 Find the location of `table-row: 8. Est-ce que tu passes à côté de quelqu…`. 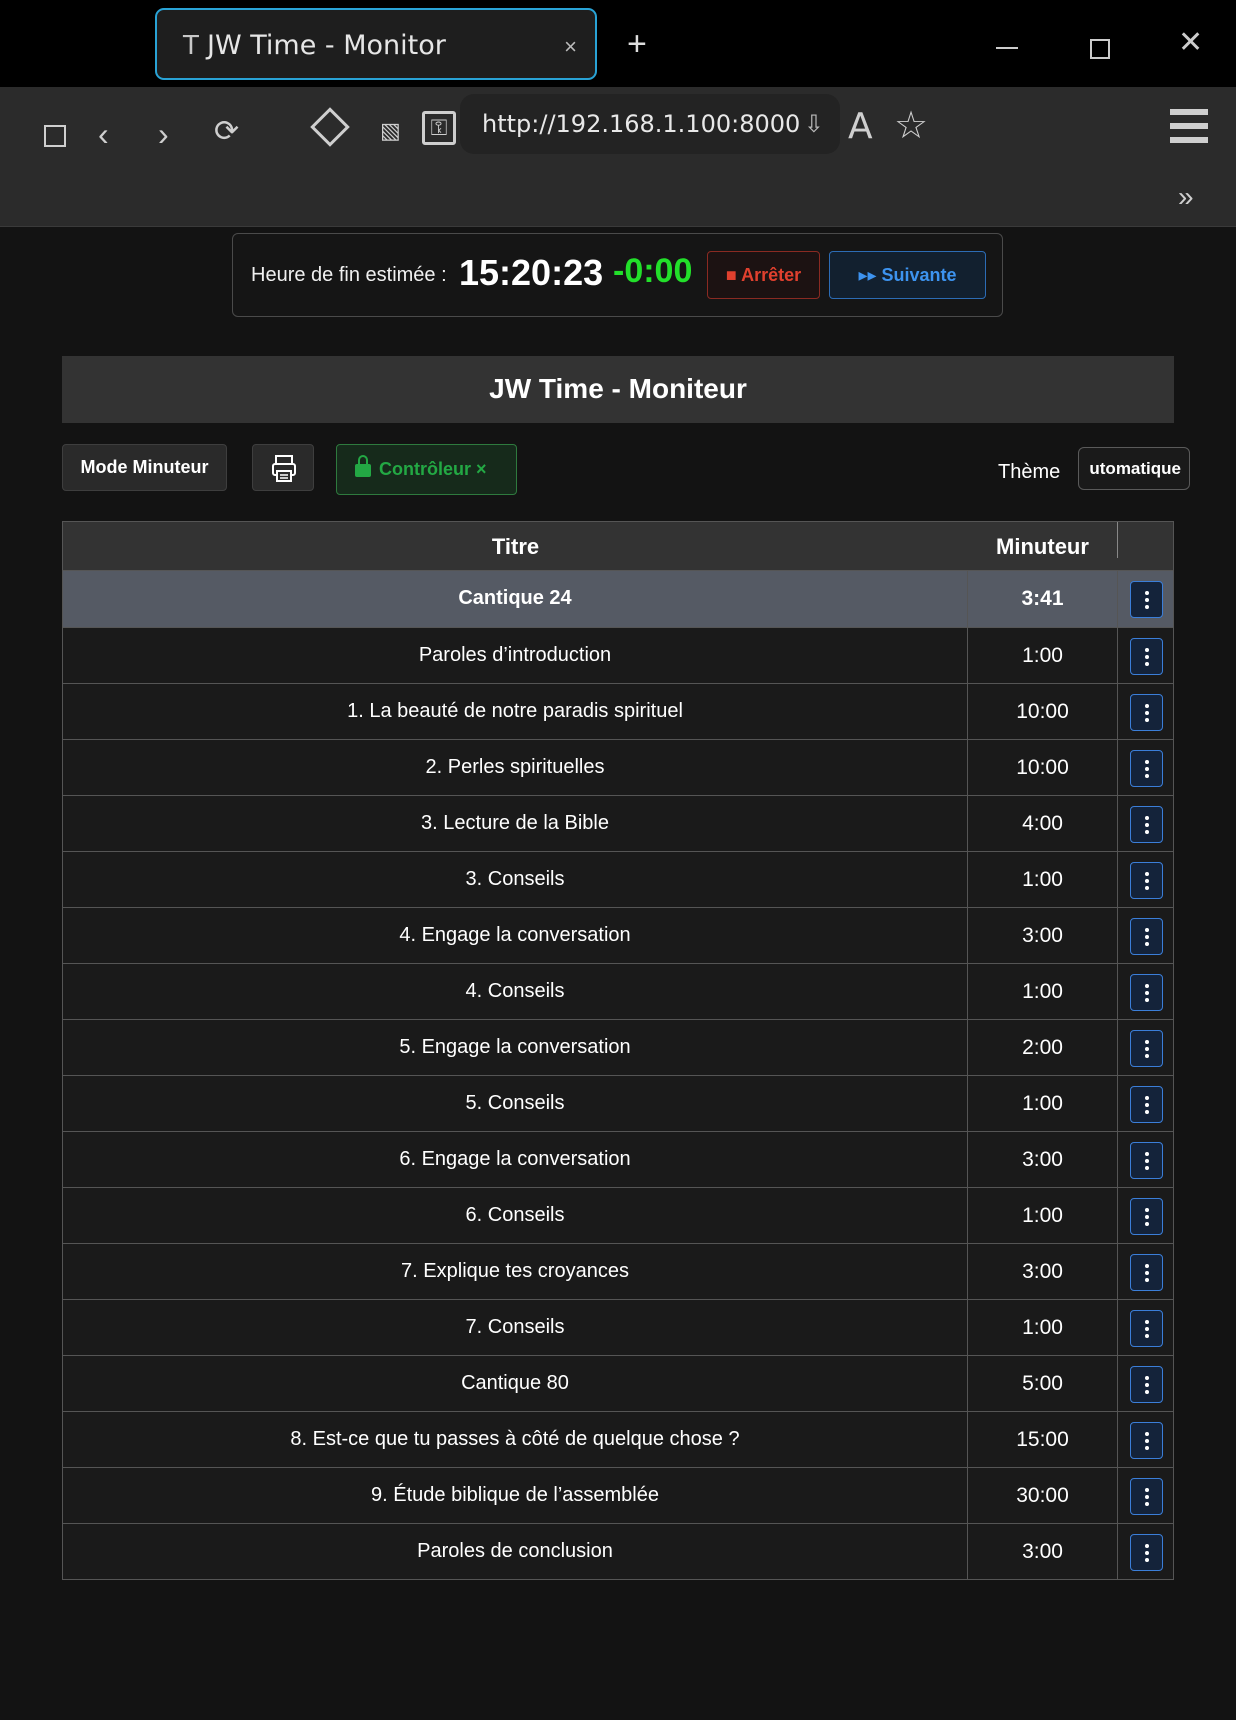

table-row: 8. Est-ce que tu passes à côté de quelqu… is located at coordinates (618, 1439).